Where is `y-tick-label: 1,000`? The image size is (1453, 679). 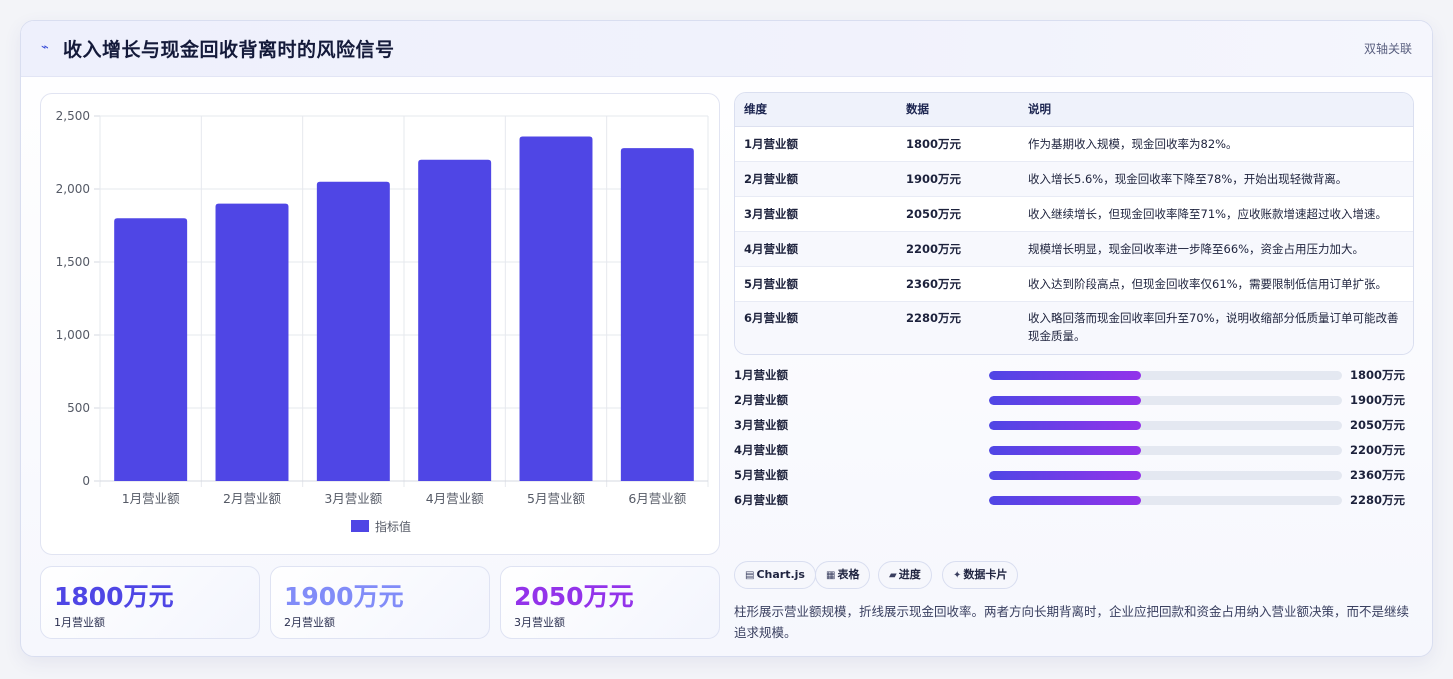 y-tick-label: 1,000 is located at coordinates (73, 335).